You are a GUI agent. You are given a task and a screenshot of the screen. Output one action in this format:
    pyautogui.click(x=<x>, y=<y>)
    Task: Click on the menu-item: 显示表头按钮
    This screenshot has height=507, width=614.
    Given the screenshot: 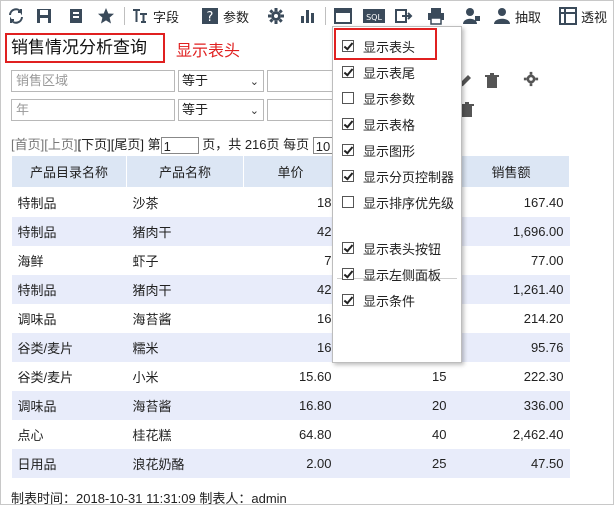 What is the action you would take?
    pyautogui.click(x=397, y=248)
    